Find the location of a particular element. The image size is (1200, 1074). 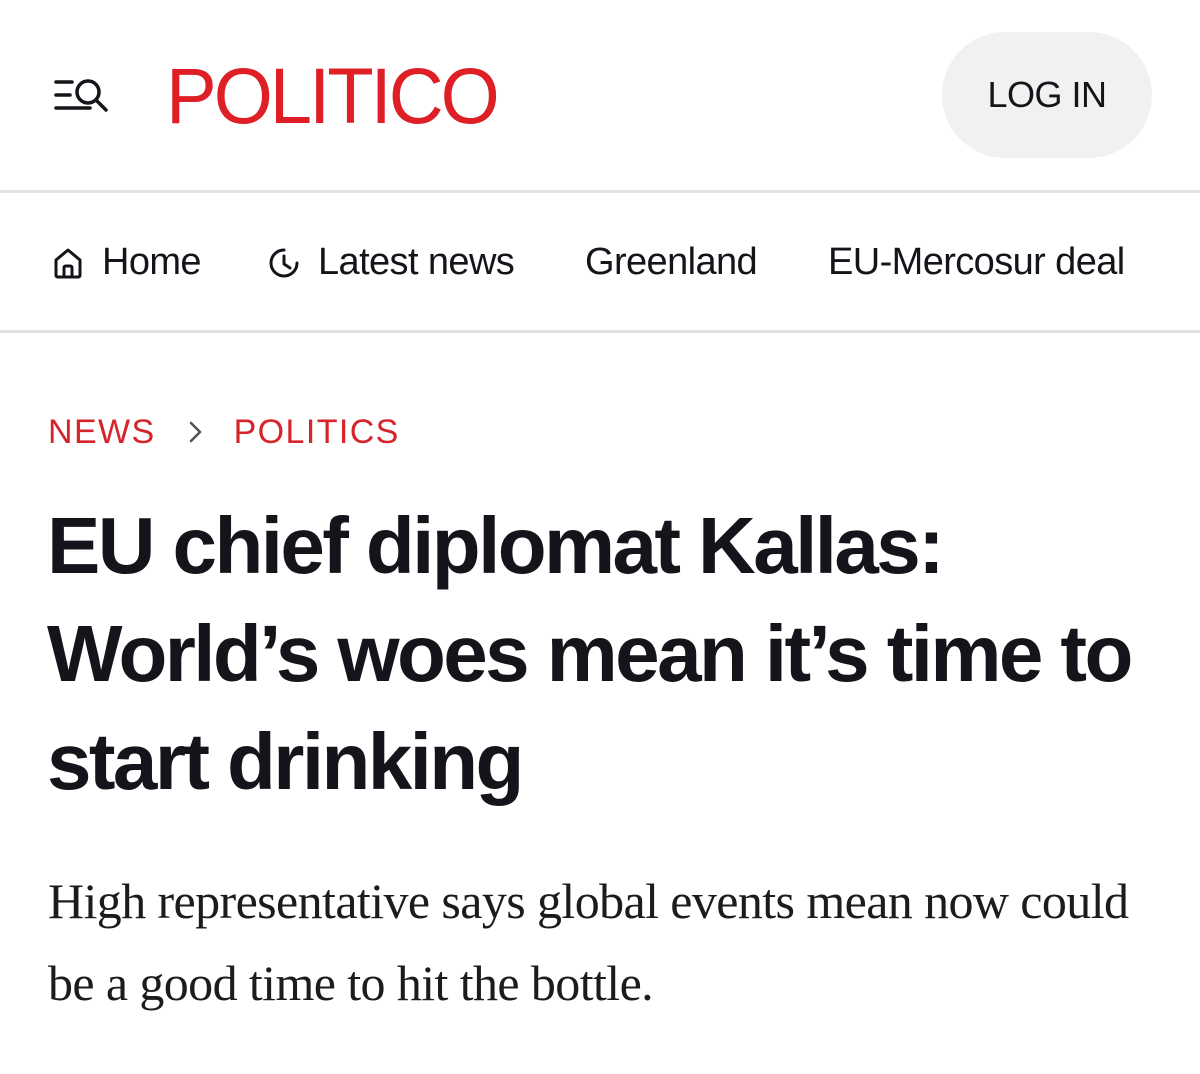

header-divider is located at coordinates (600, 191).